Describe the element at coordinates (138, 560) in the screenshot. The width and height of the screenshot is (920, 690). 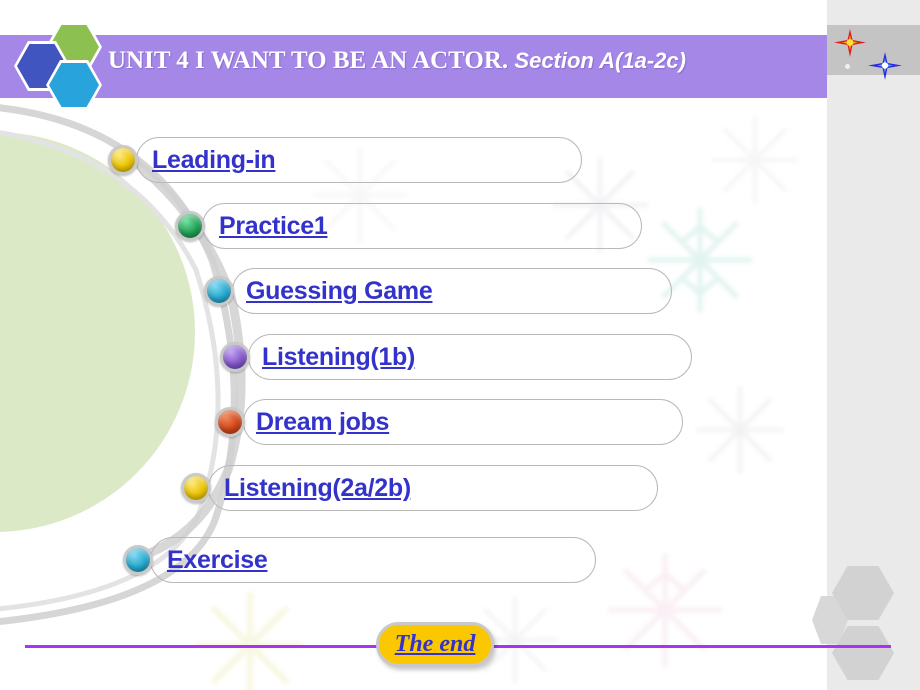
I see `nav-bullet-exercise` at that location.